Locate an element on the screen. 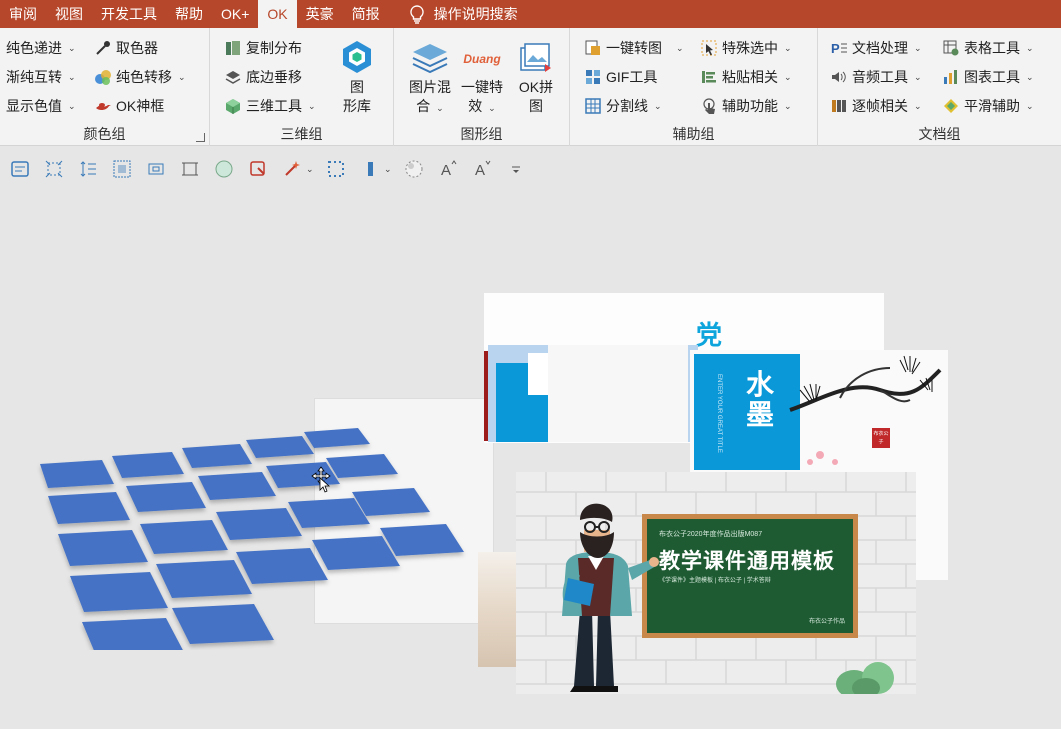 Image resolution: width=1061 pixels, height=729 pixels. btn-special-select-label: 特殊选中 is located at coordinates (750, 48).